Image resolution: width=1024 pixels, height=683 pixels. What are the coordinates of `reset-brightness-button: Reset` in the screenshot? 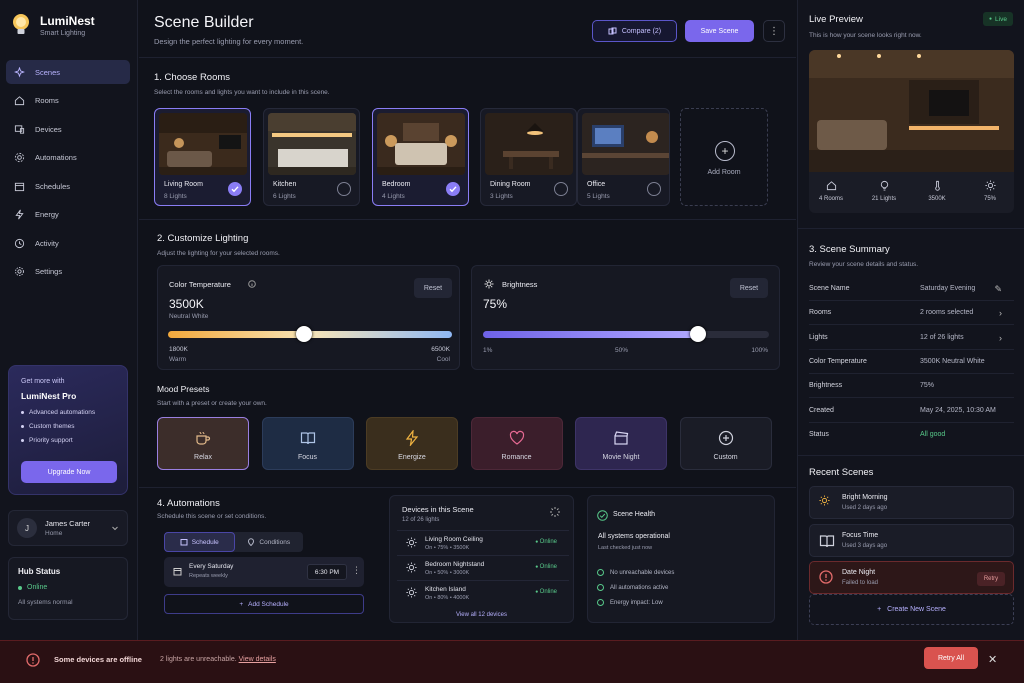 It's located at (749, 288).